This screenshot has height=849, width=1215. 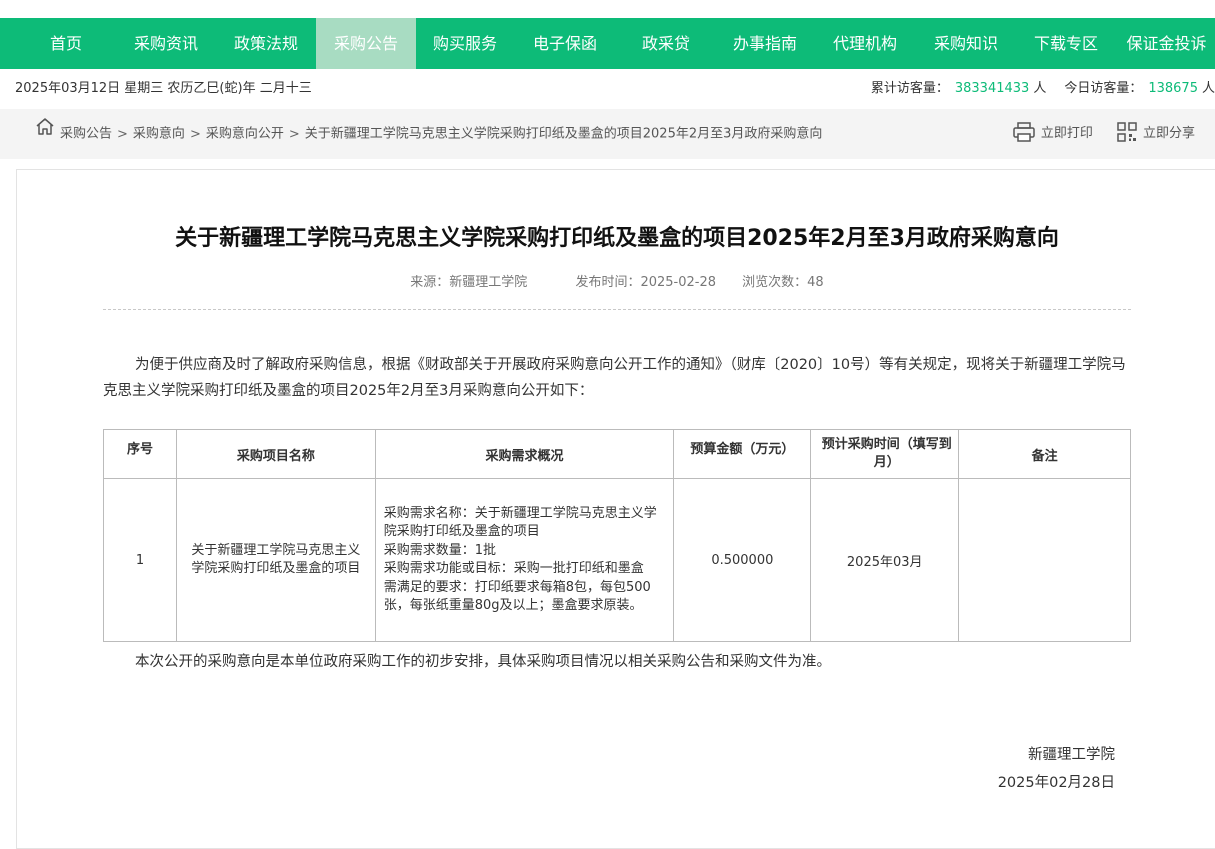 I want to click on nav-item-knowledge: 采购知识, so click(x=966, y=43).